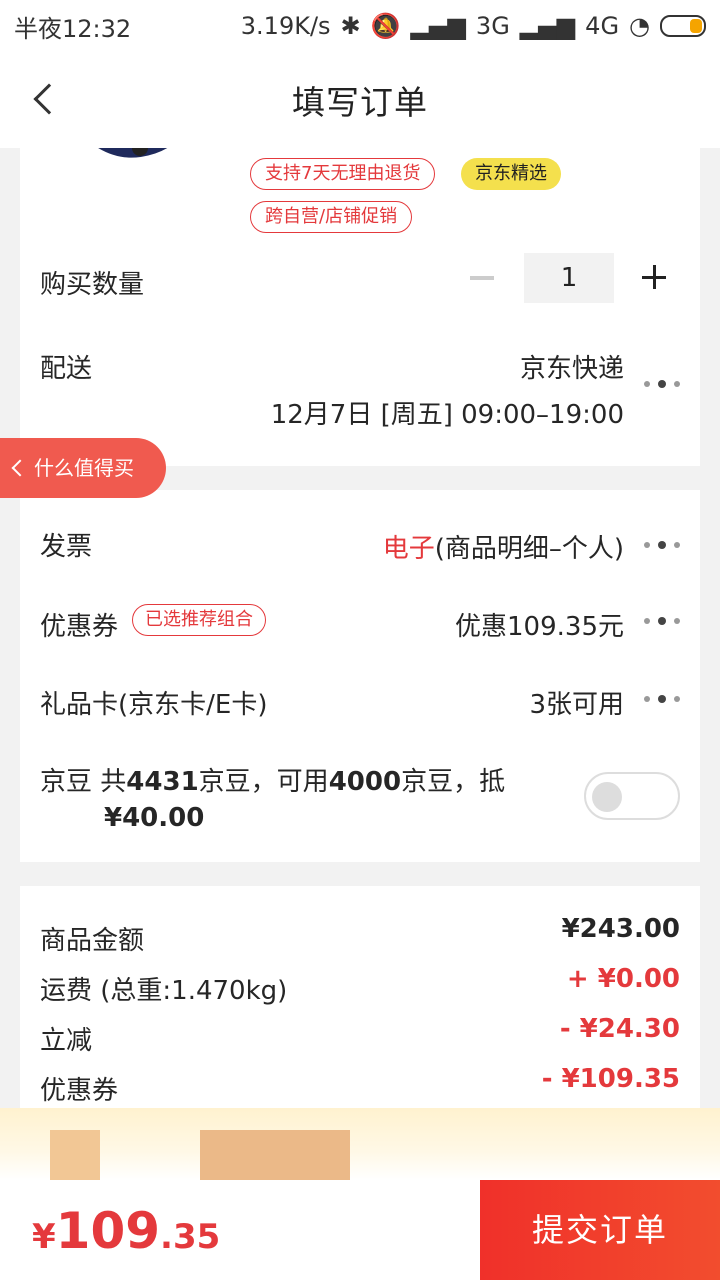 This screenshot has width=720, height=1280. Describe the element at coordinates (662, 699) in the screenshot. I see `giftcard-more-icon` at that location.